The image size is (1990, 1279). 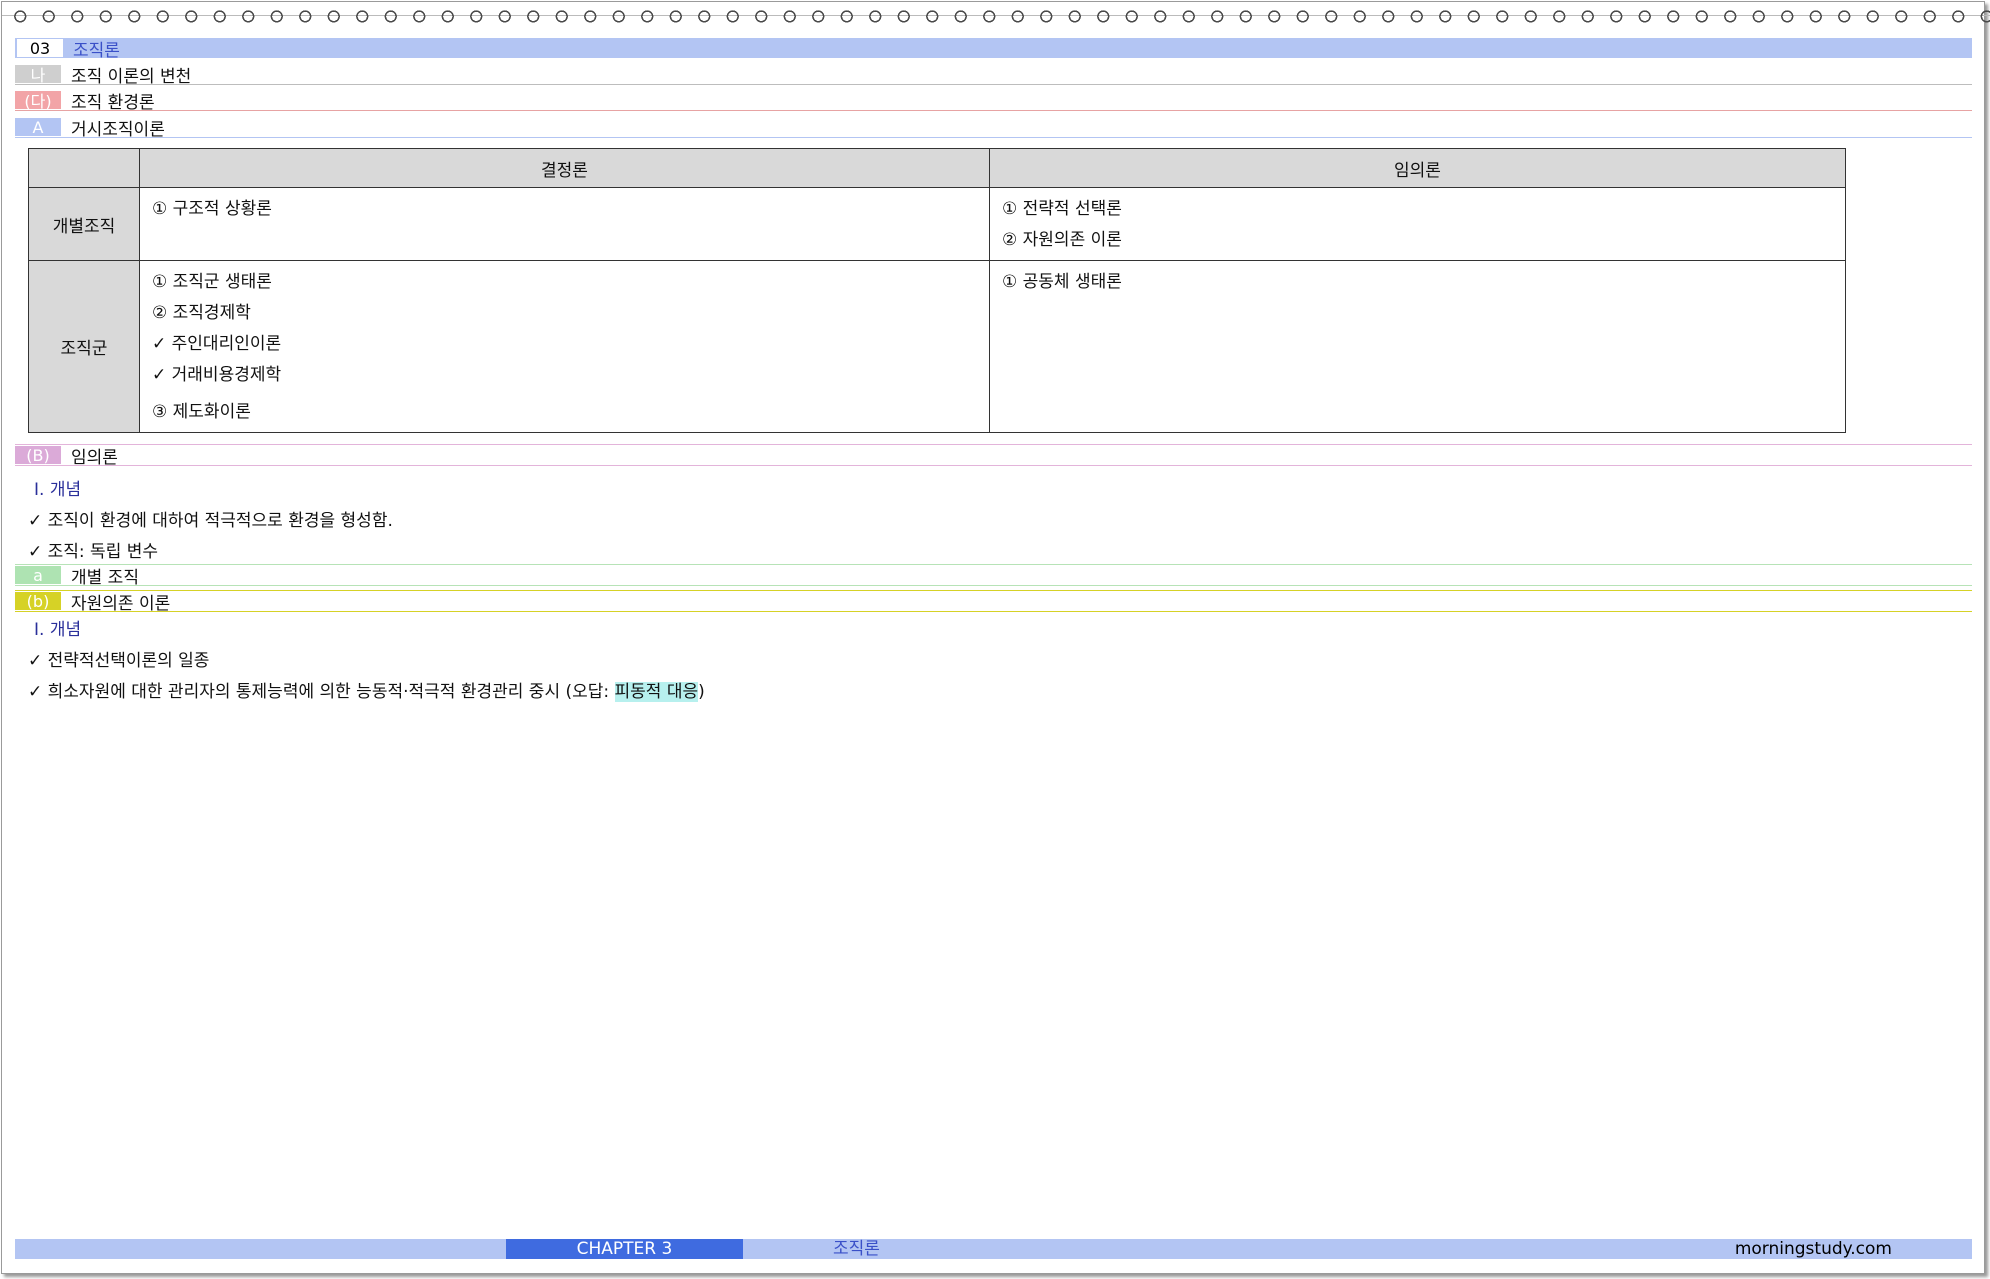 I want to click on column-voluntarism: 임의론, so click(x=1417, y=168).